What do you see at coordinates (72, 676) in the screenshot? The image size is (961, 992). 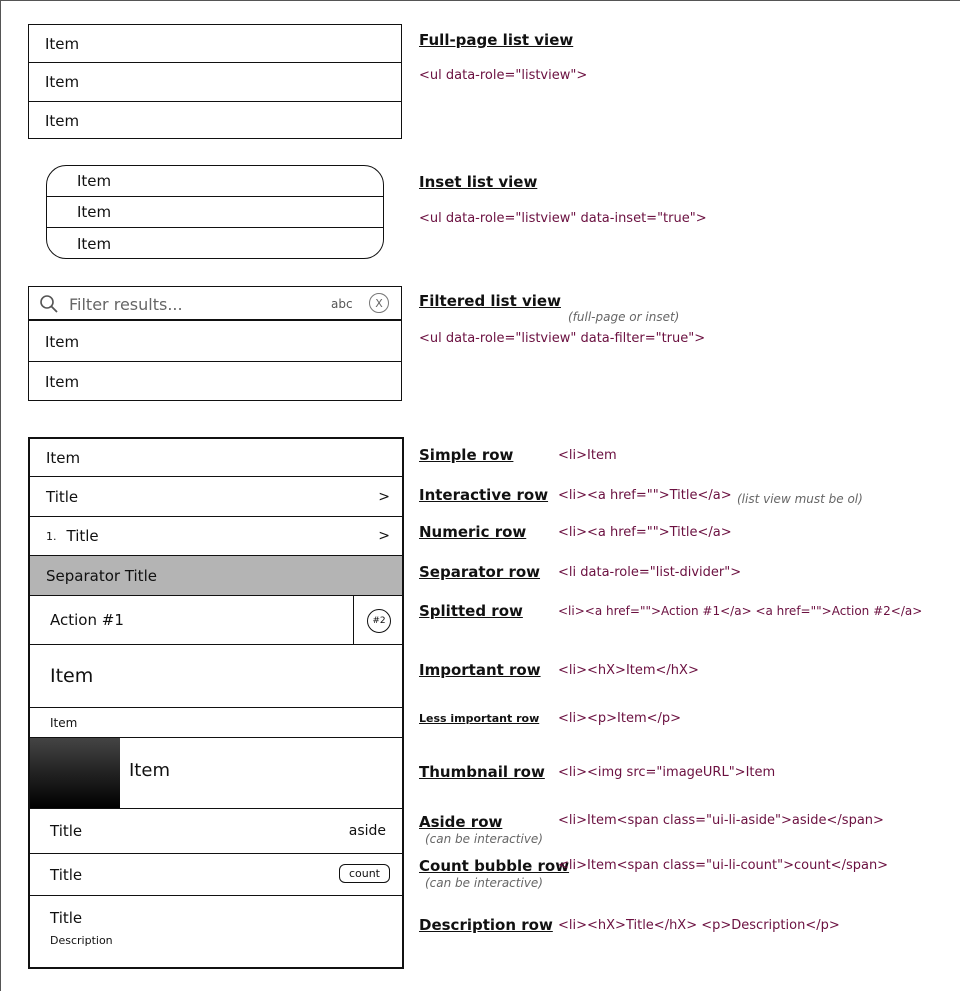 I see `important-row-label: Item` at bounding box center [72, 676].